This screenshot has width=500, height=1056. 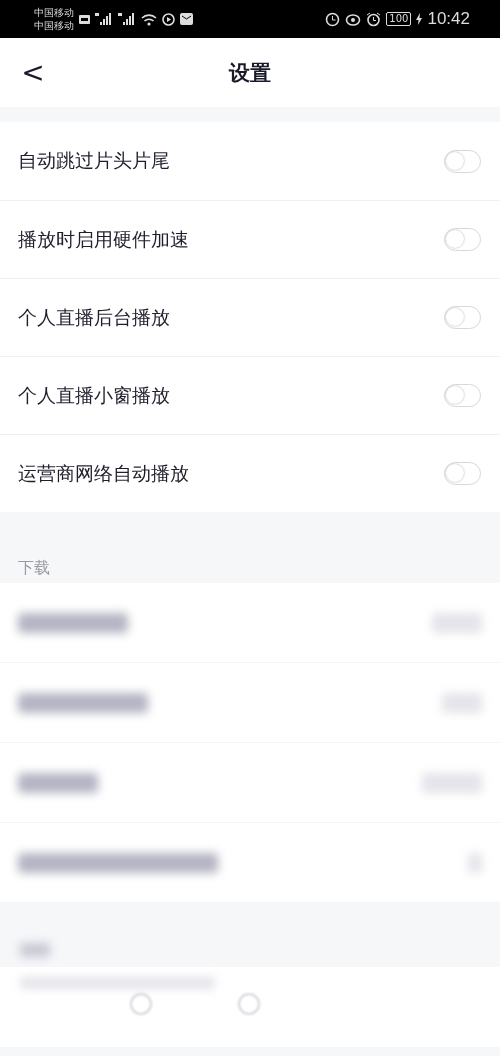 What do you see at coordinates (186, 19) in the screenshot?
I see `mail-icon` at bounding box center [186, 19].